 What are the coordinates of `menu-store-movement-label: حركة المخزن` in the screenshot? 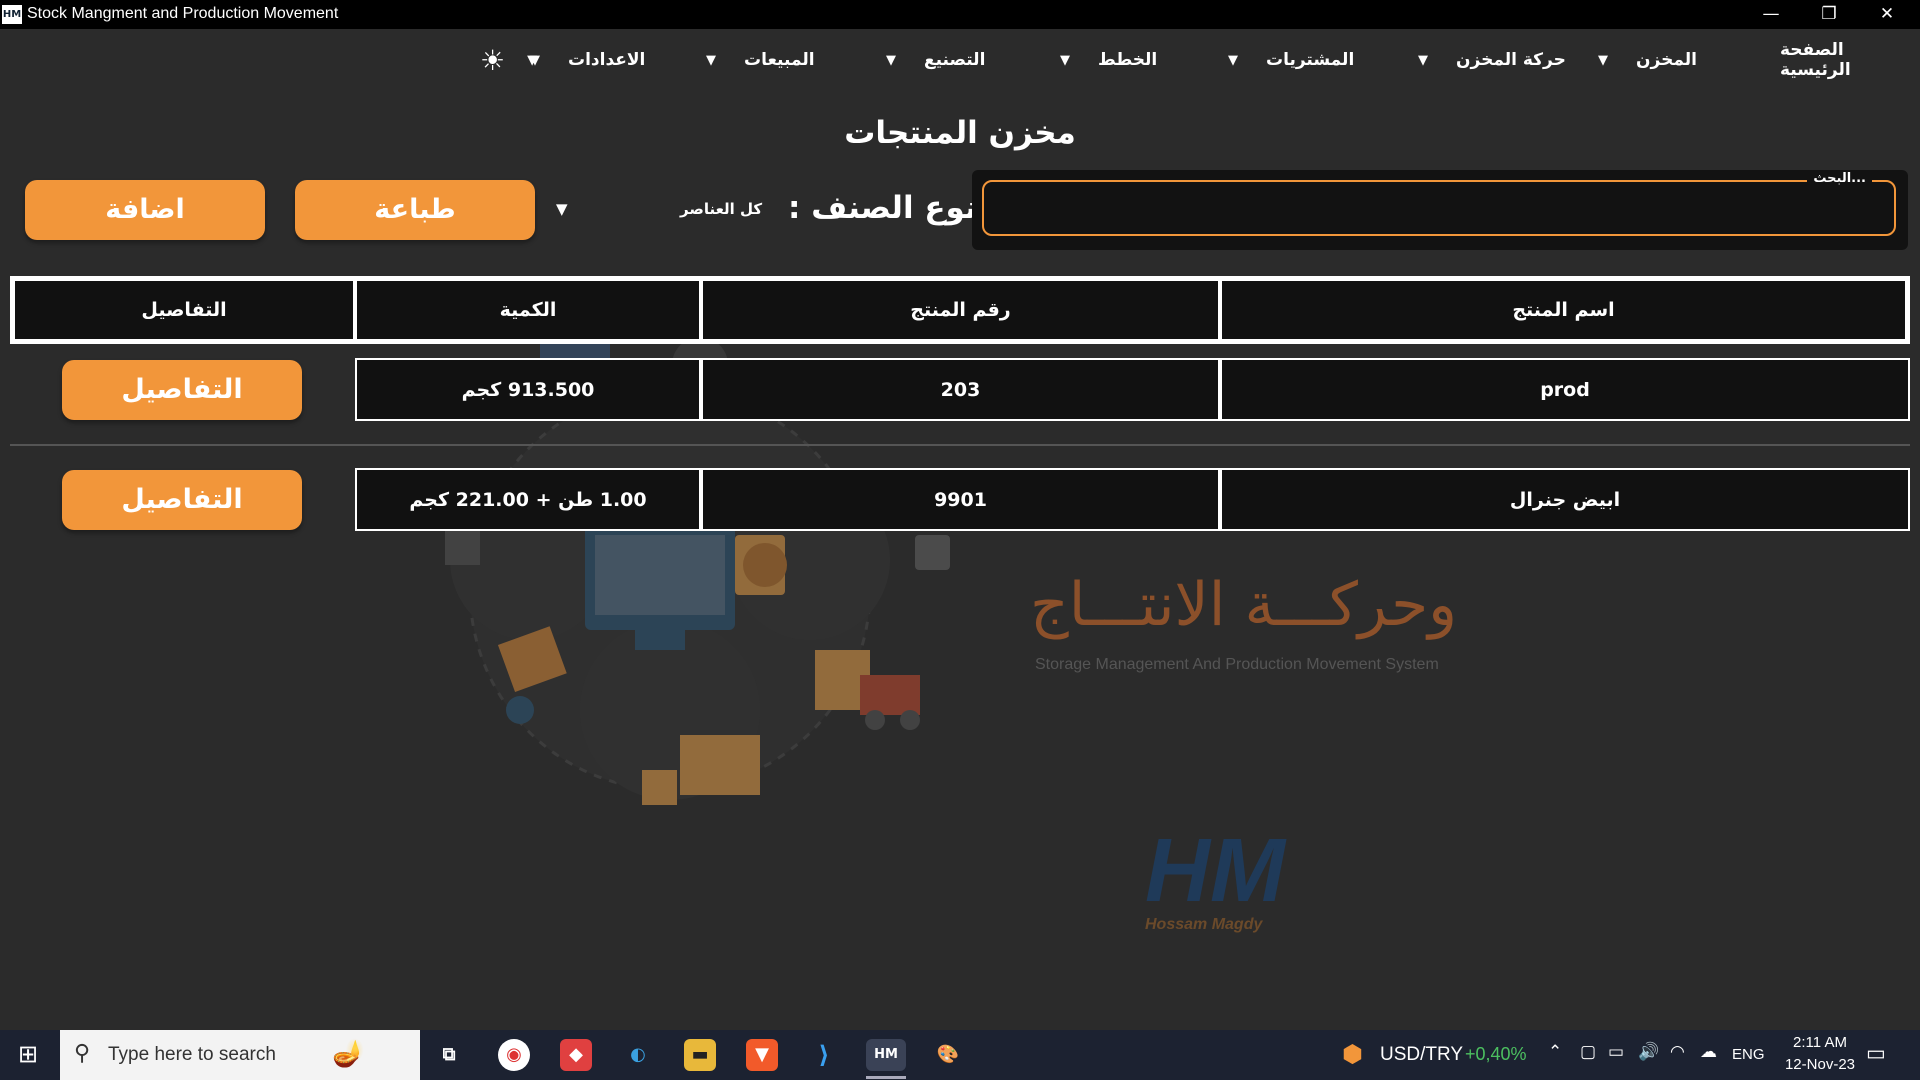 It's located at (1511, 60).